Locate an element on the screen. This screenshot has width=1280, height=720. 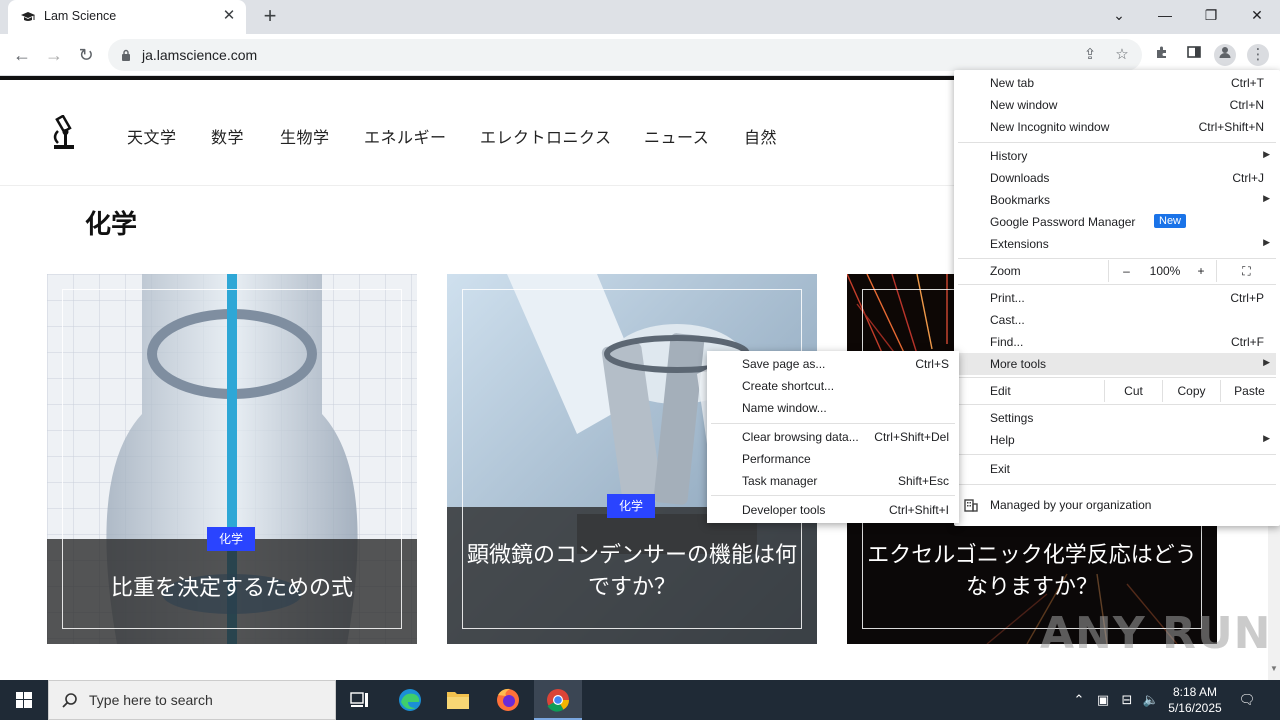
search-icon is located at coordinates (69, 700).